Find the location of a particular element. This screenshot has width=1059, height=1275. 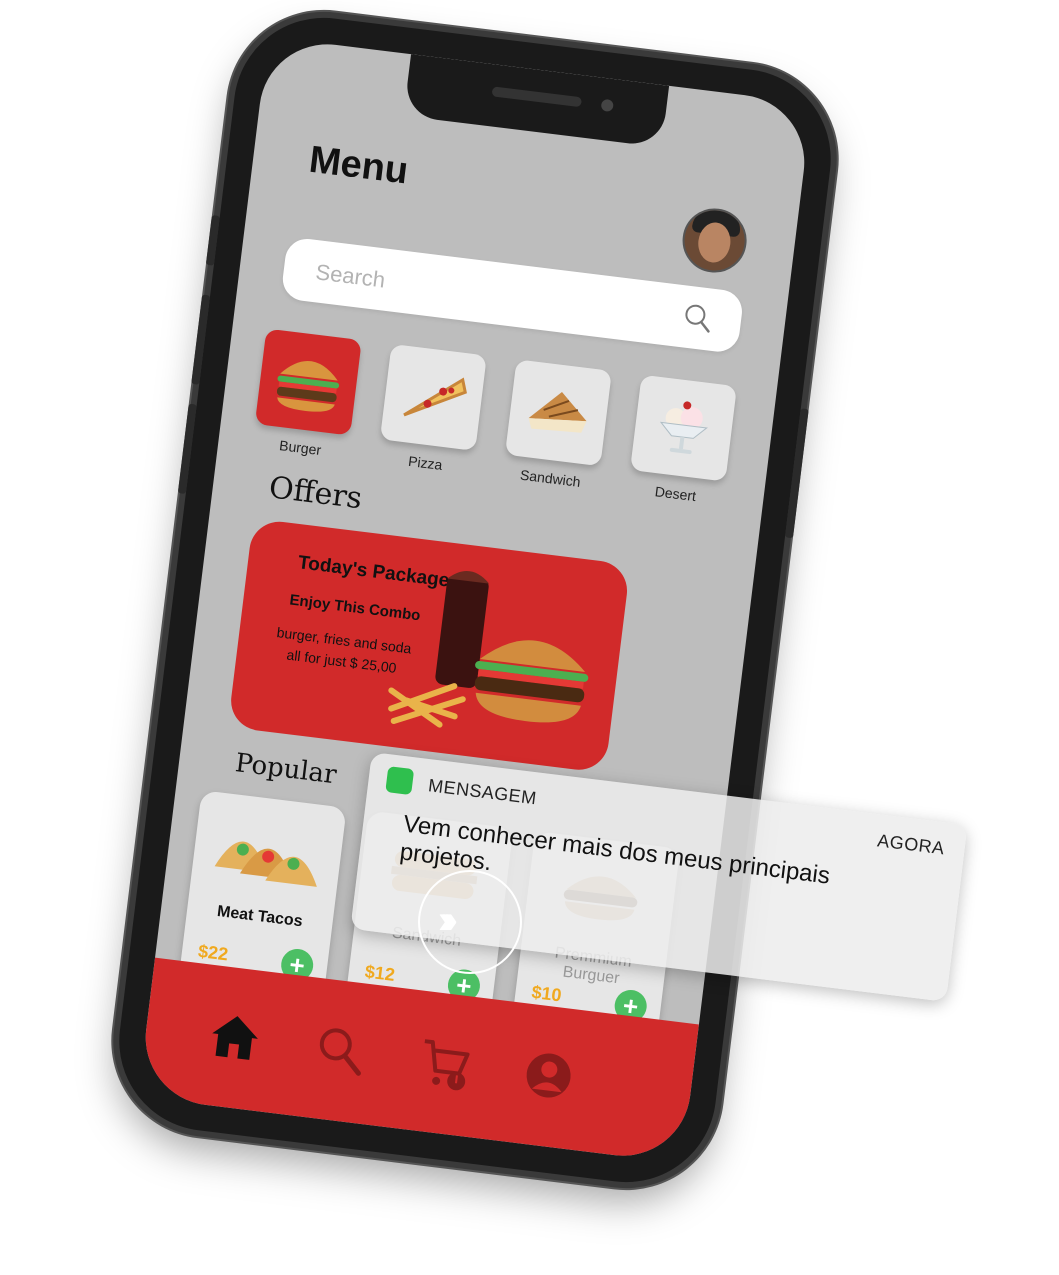

chevrons-right-icon: ››› is located at coordinates (448, 920).